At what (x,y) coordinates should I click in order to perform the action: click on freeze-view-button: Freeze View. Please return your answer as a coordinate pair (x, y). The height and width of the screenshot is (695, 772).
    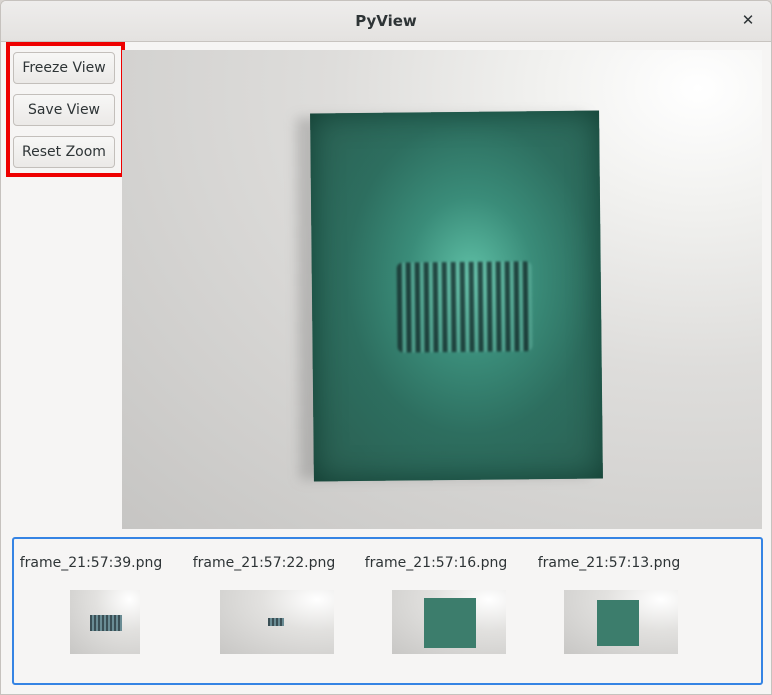
    Looking at the image, I should click on (64, 68).